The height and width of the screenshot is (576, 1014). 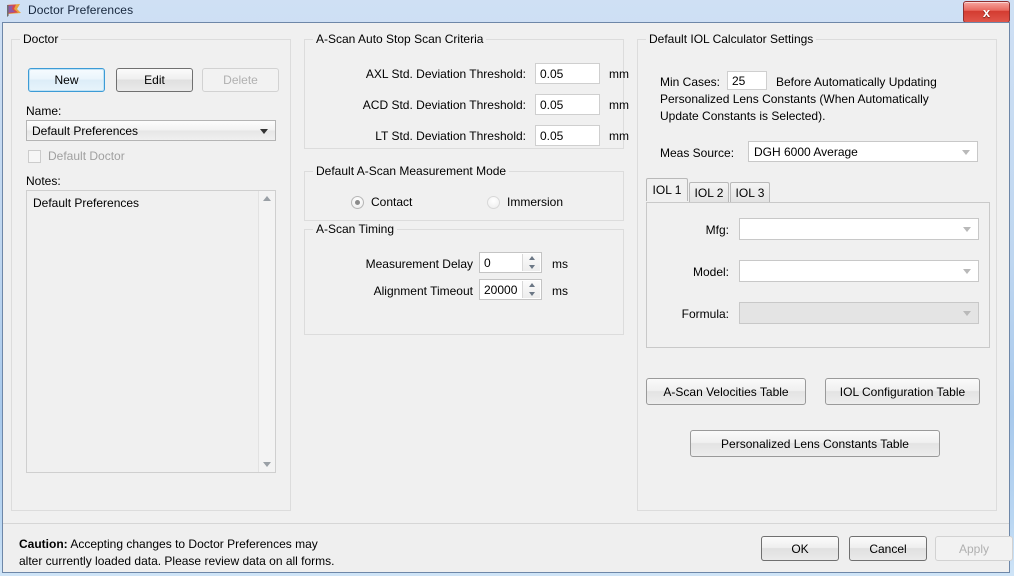 What do you see at coordinates (743, 116) in the screenshot?
I see `min-cases-desc-line3: Update Constants is Selected).` at bounding box center [743, 116].